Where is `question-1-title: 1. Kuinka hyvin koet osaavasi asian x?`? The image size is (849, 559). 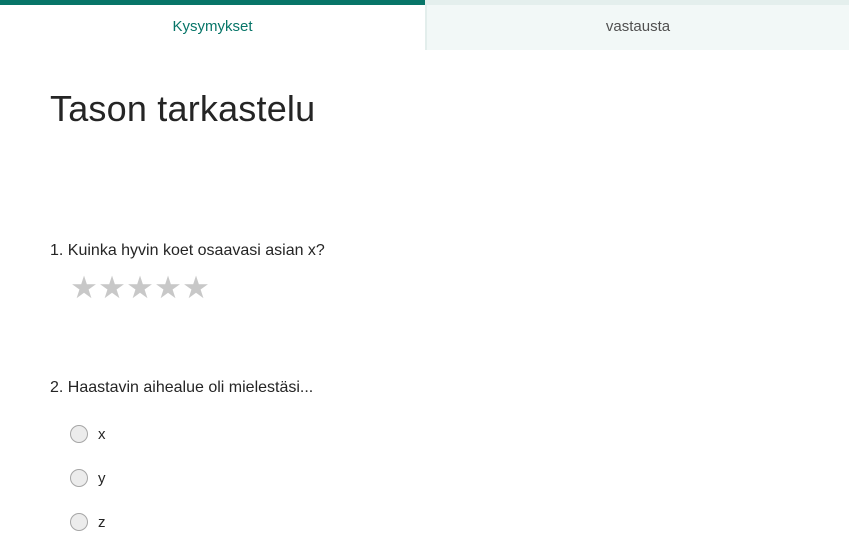 question-1-title: 1. Kuinka hyvin koet osaavasi asian x? is located at coordinates (187, 250).